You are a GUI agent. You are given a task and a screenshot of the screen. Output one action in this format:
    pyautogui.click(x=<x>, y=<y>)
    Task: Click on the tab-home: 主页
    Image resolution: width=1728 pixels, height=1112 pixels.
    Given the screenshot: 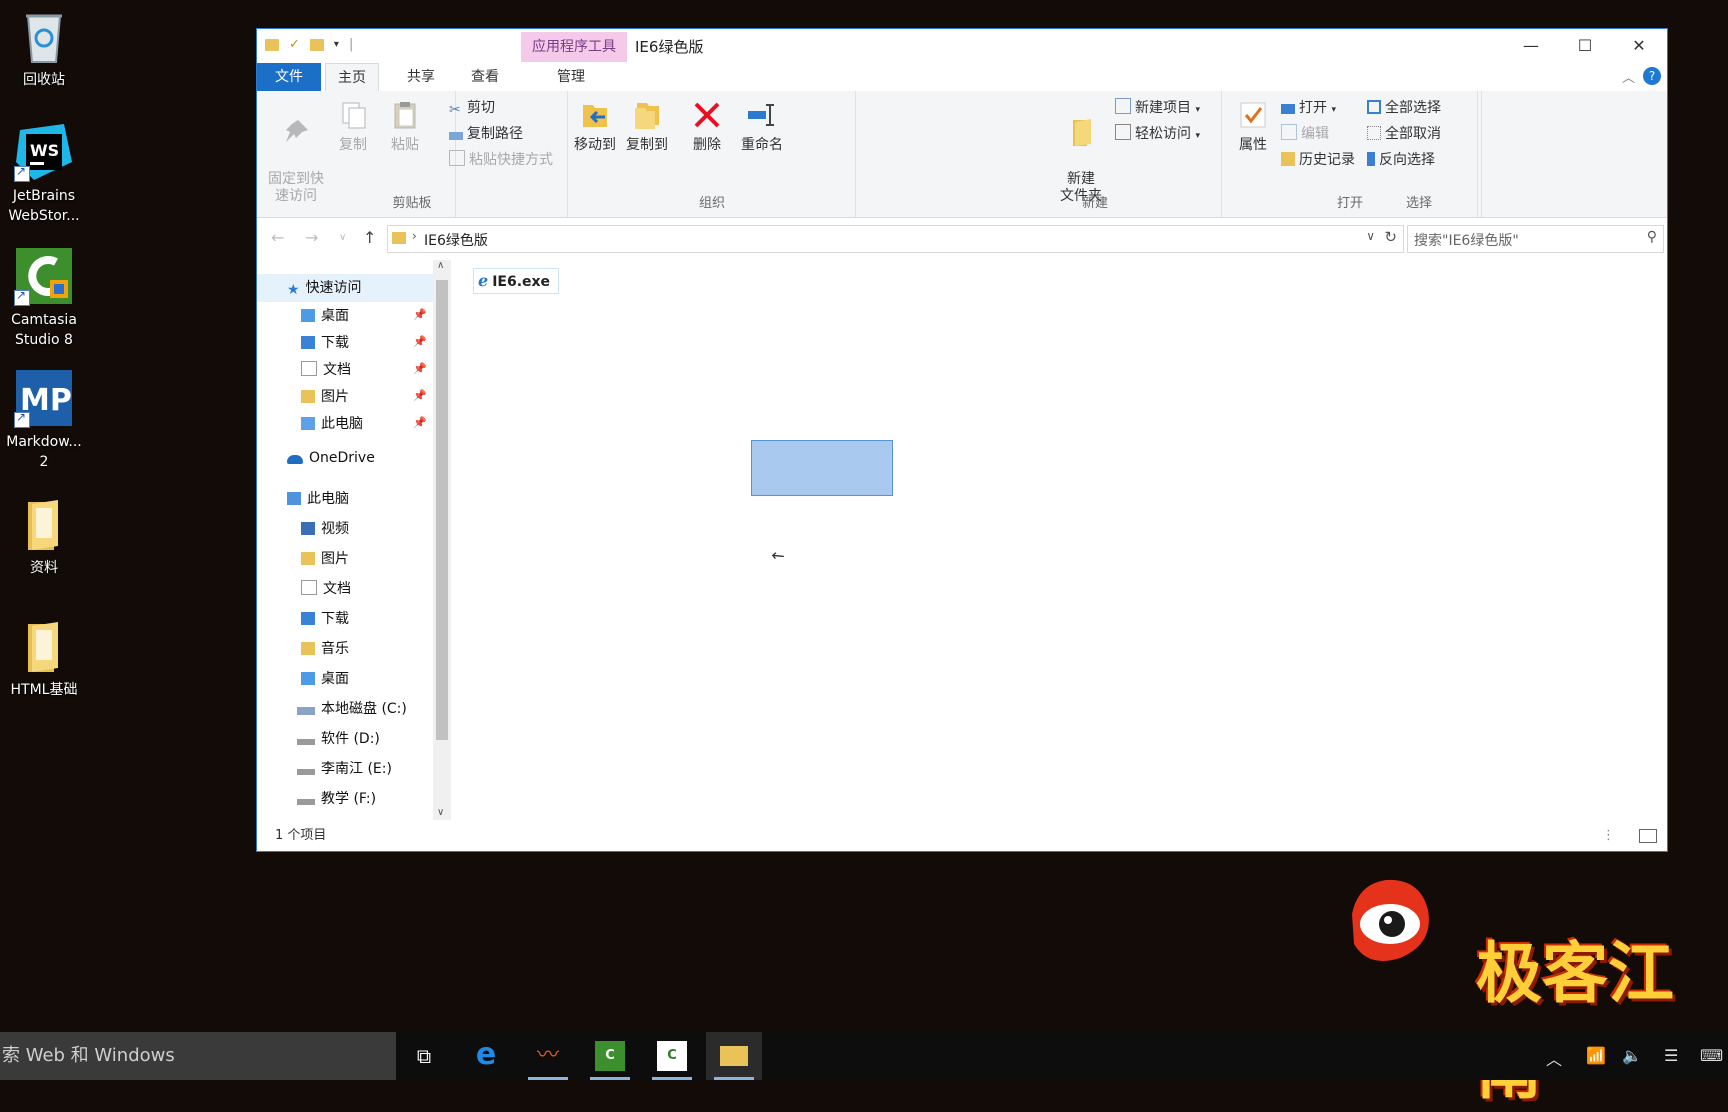 What is the action you would take?
    pyautogui.click(x=352, y=77)
    